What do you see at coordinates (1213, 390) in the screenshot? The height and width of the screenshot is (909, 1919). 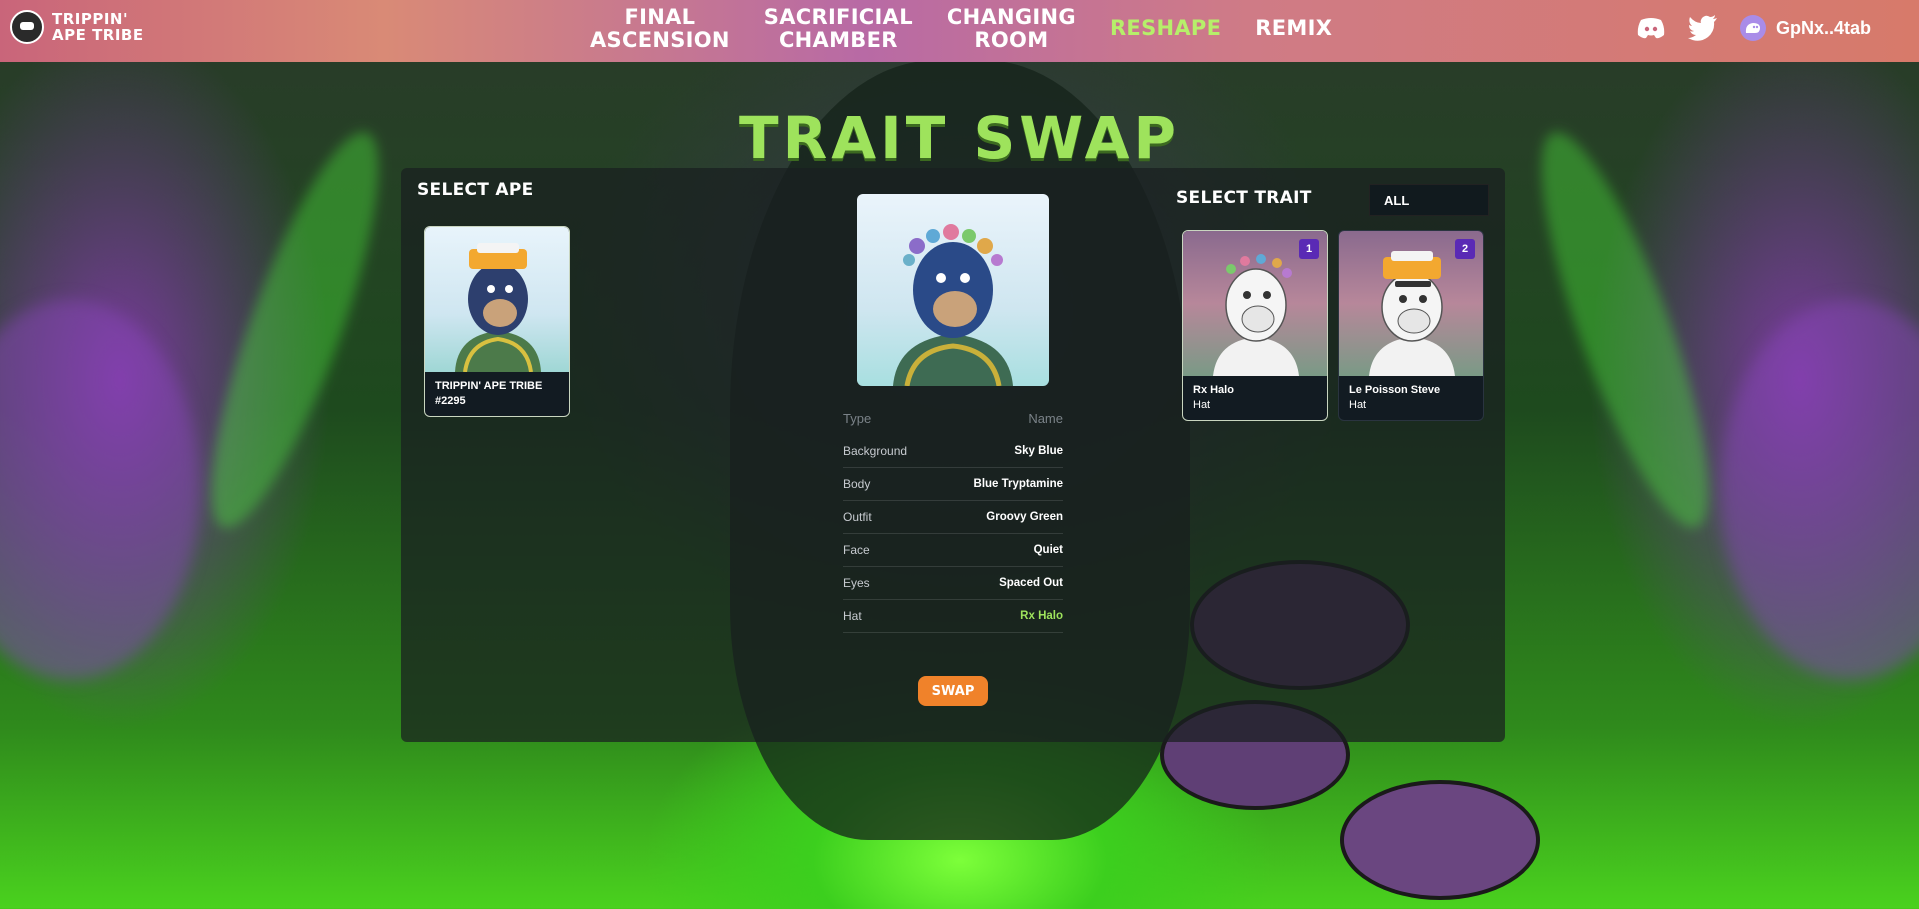 I see `trait-name: Rx Halo` at bounding box center [1213, 390].